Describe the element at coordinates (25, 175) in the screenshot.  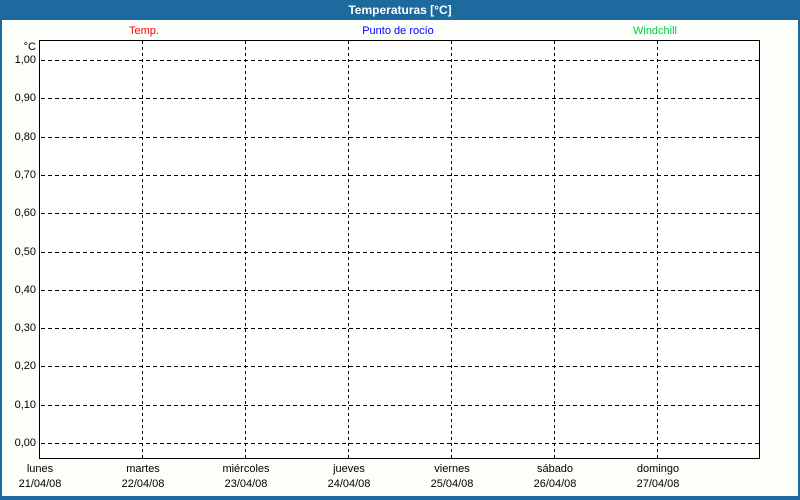
I see `y-tick-label: 0,70` at that location.